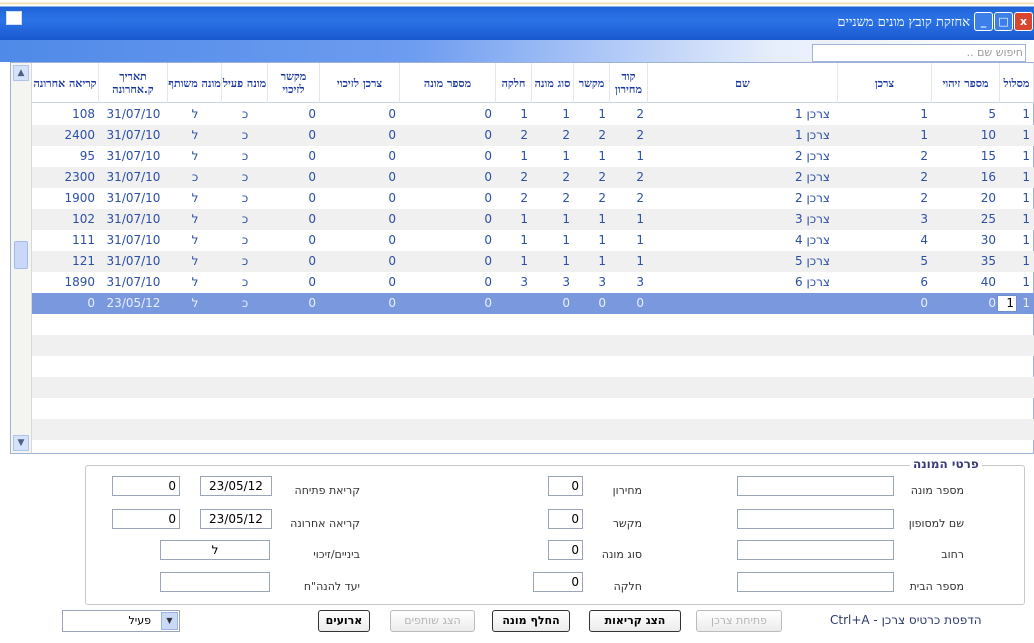  I want to click on cell-code: 3, so click(629, 282).